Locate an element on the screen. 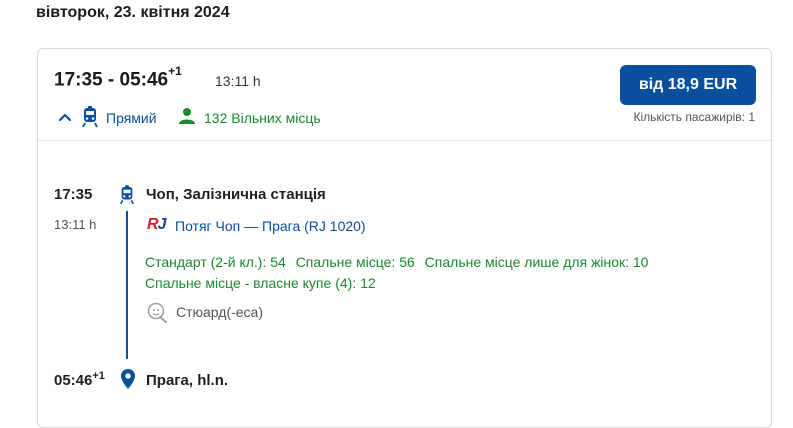 The height and width of the screenshot is (428, 793). segment-duration: 13:11 h is located at coordinates (75, 224).